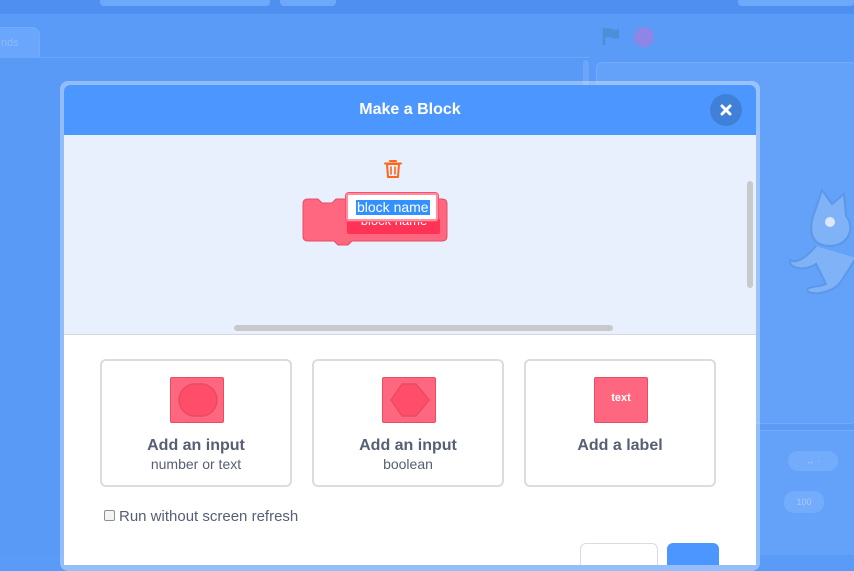  I want to click on workspace-vertical-scrollbar, so click(750, 234).